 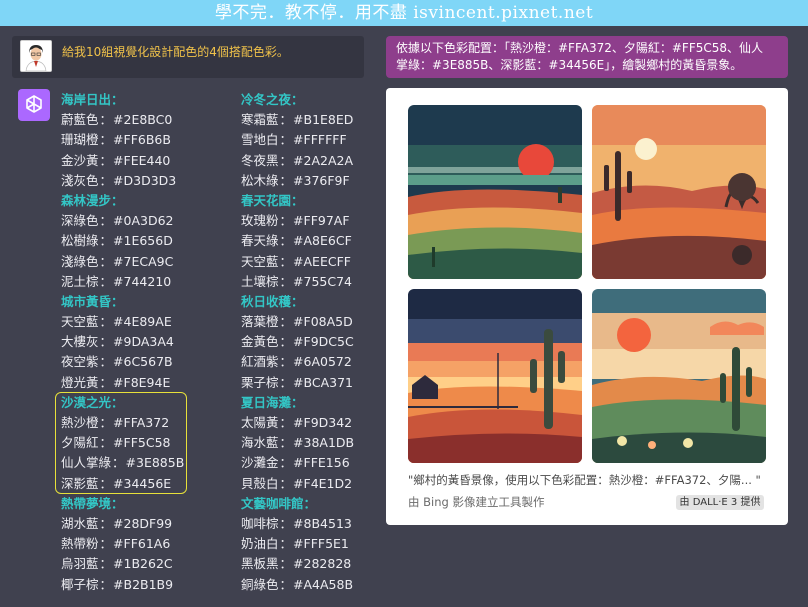 What do you see at coordinates (80, 342) in the screenshot?
I see `color-name: 大樓灰` at bounding box center [80, 342].